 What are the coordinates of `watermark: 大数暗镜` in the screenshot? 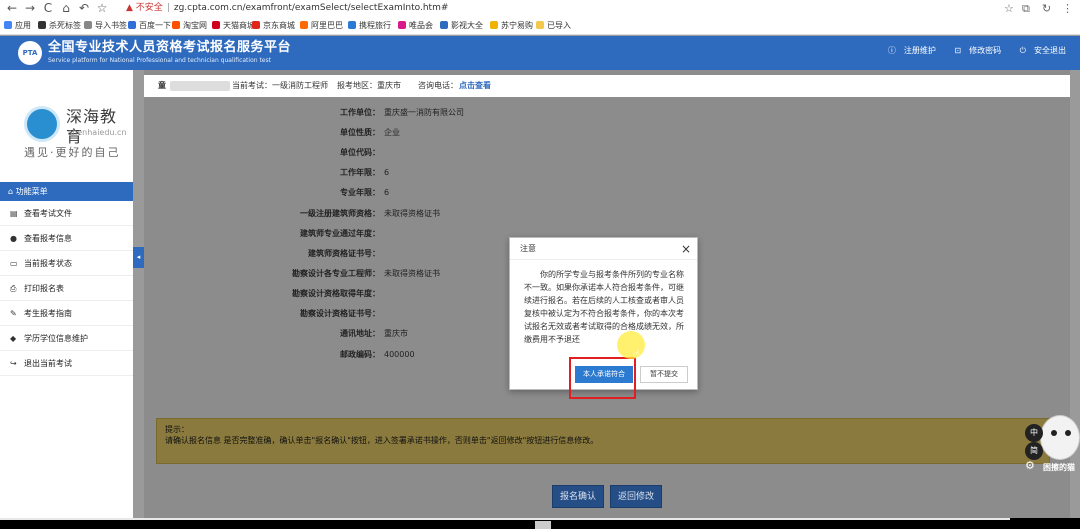 It's located at (53, 507).